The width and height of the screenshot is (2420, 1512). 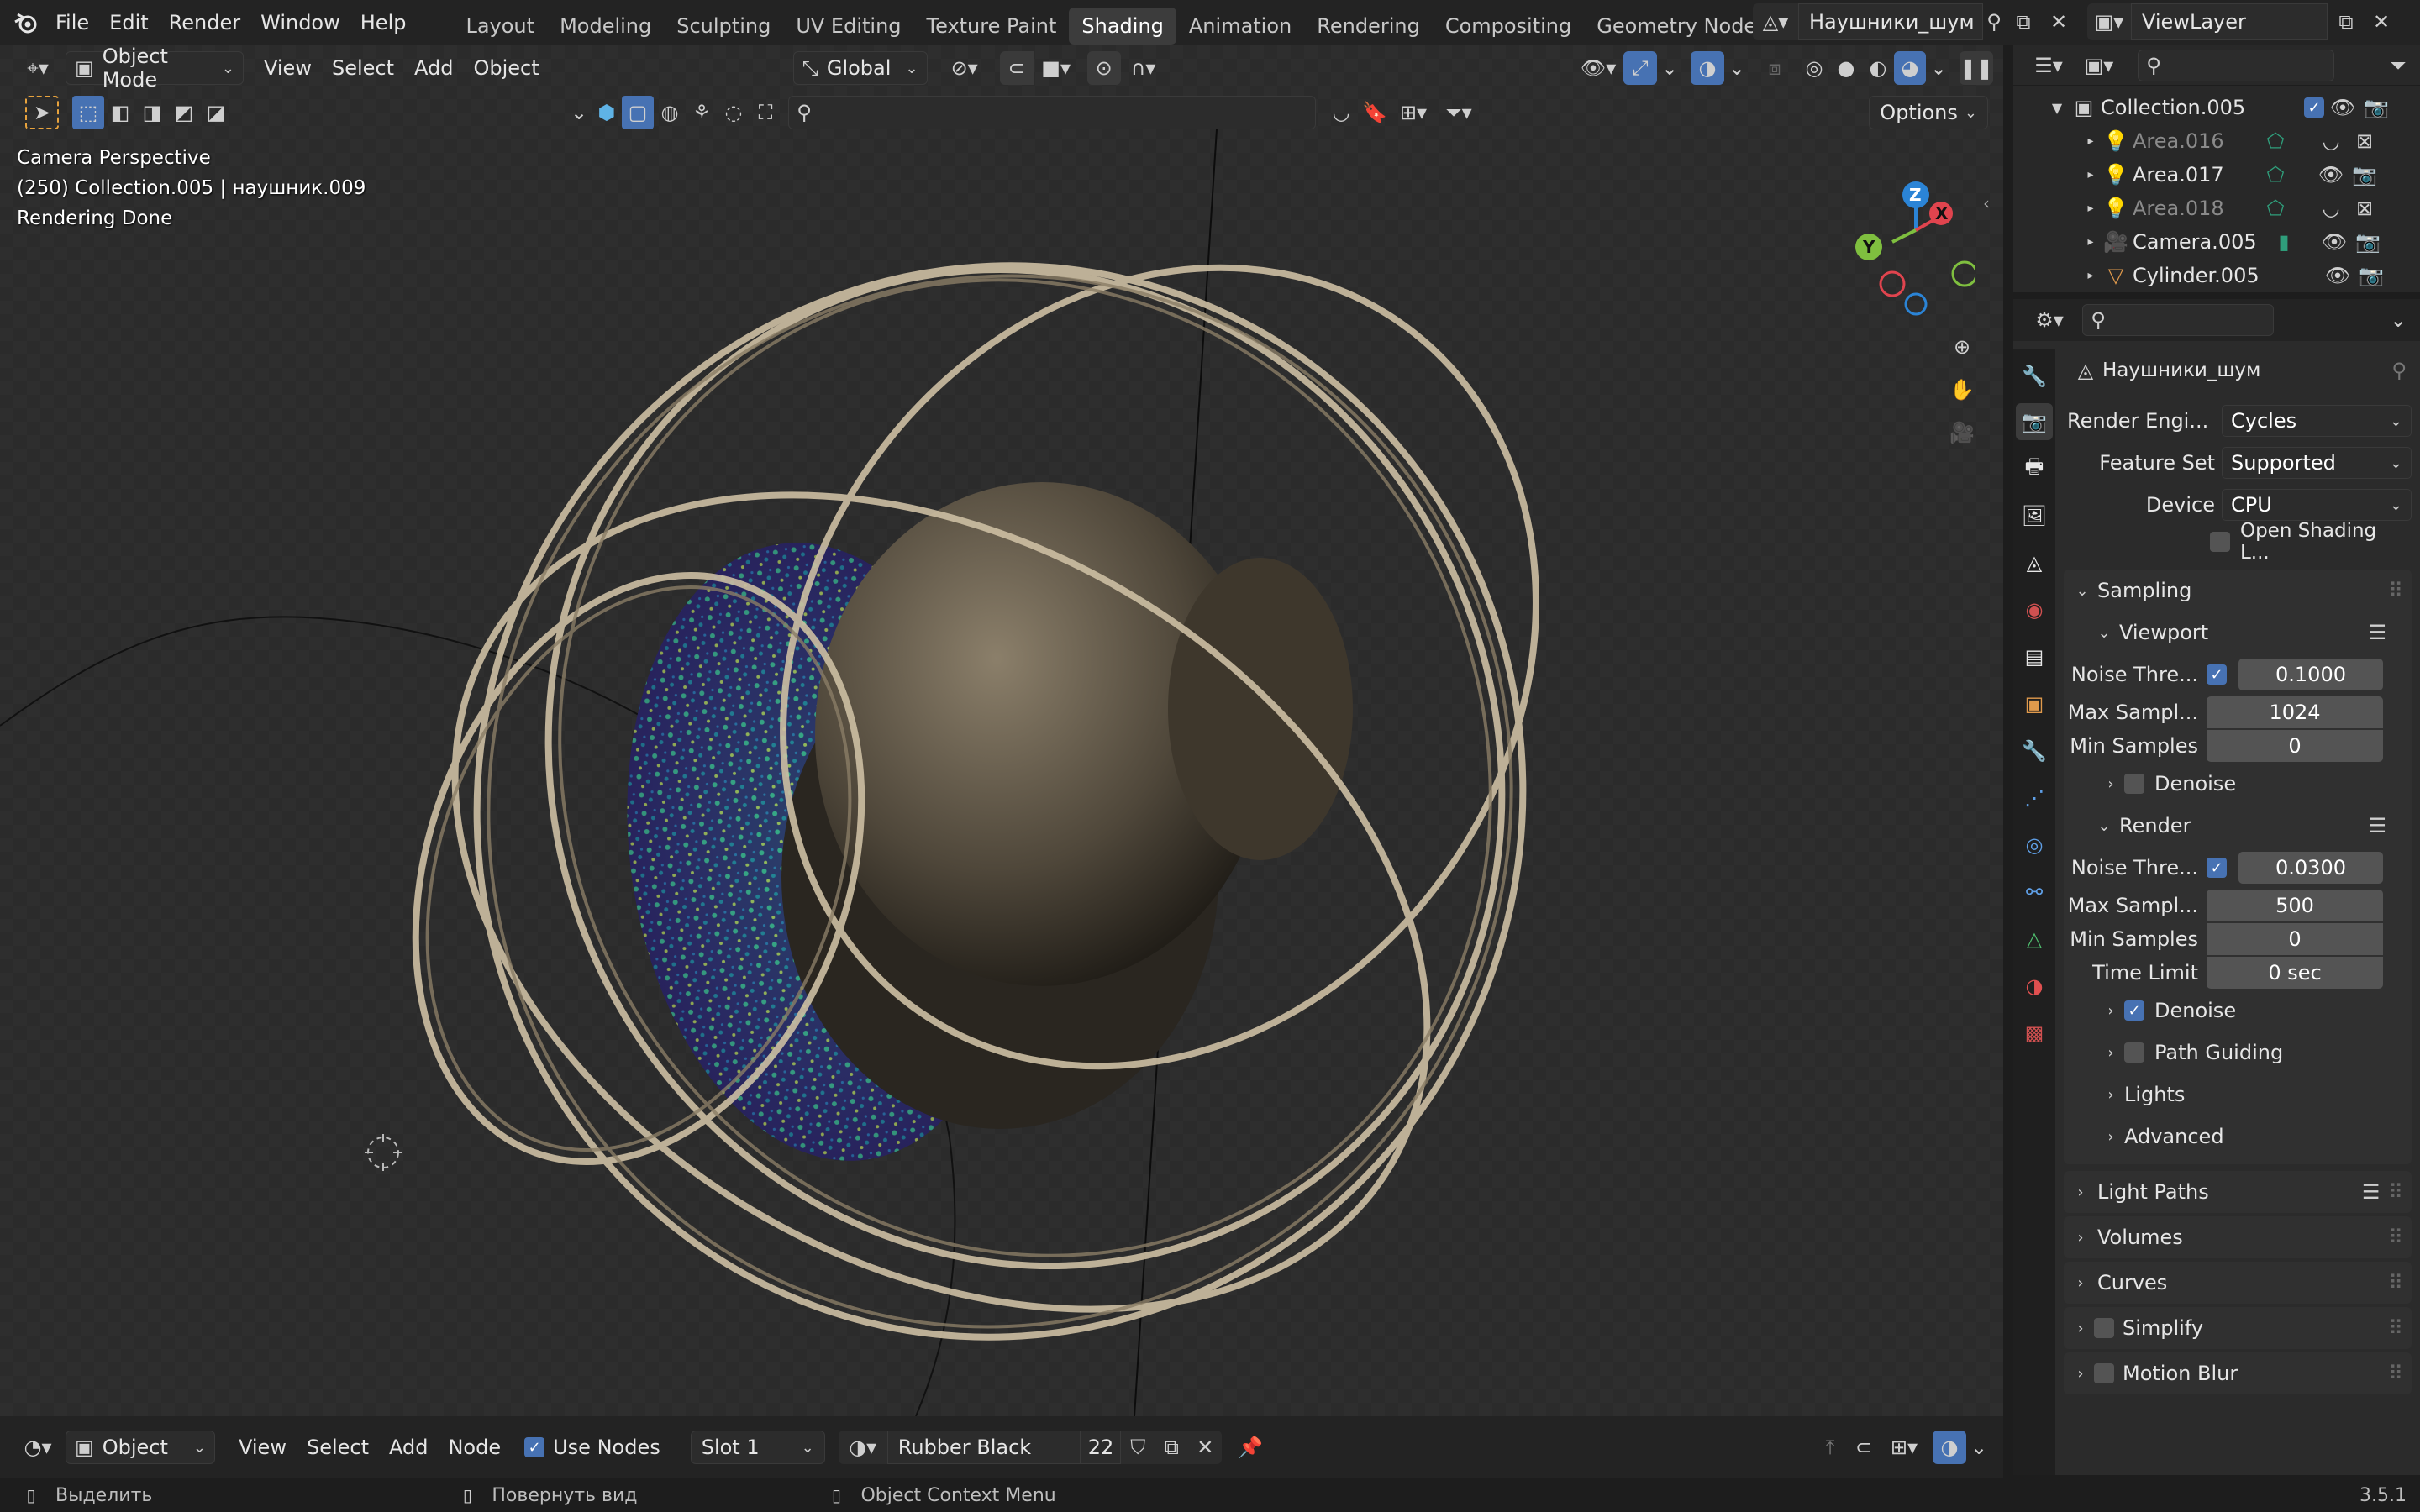 I want to click on motion-blur-panel: › Motion Blur ⠿, so click(x=2238, y=1373).